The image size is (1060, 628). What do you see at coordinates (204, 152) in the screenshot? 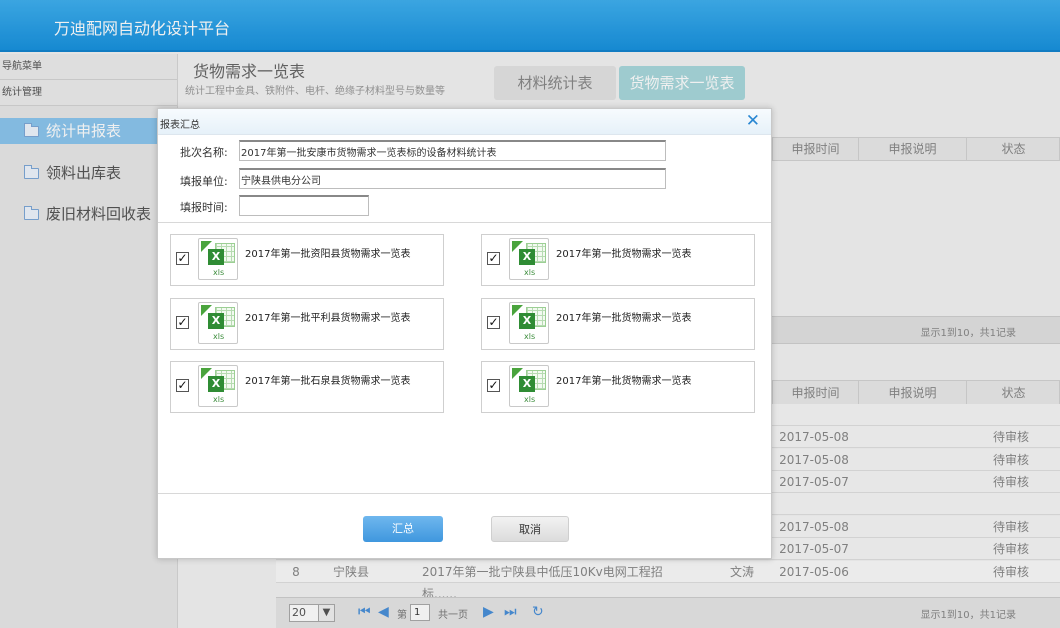
I see `batch-name-label: 批次名称:` at bounding box center [204, 152].